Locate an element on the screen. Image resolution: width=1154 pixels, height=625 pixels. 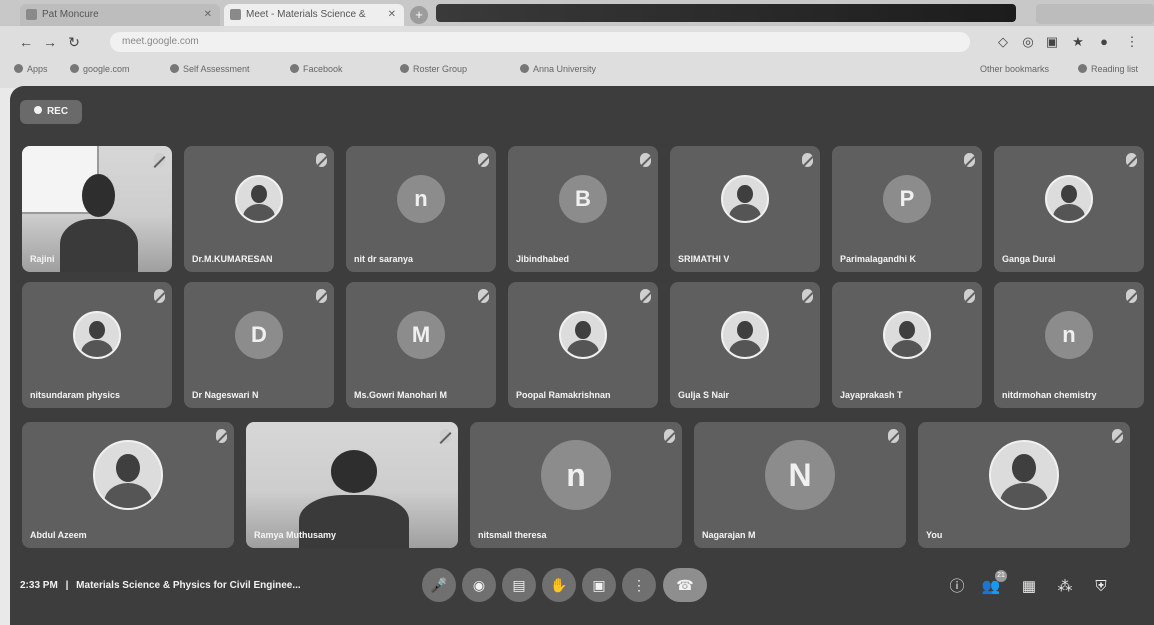
raise-hand-button: ✋ is located at coordinates (559, 585).